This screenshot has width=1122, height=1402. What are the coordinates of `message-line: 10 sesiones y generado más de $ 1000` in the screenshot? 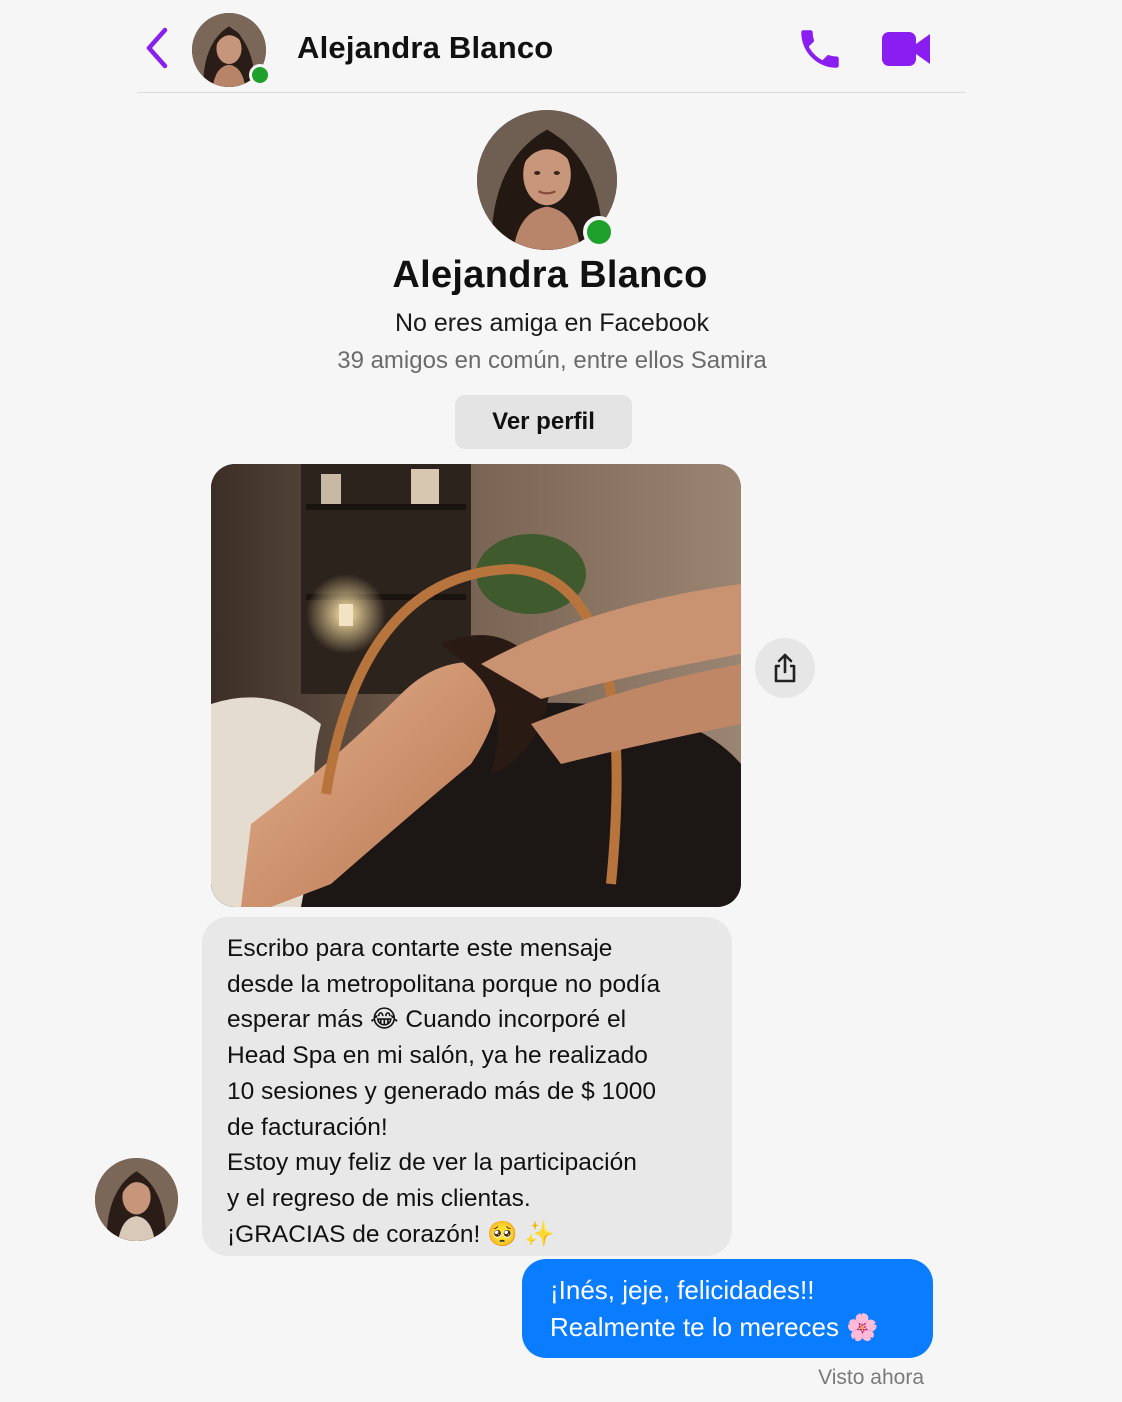 It's located at (442, 1091).